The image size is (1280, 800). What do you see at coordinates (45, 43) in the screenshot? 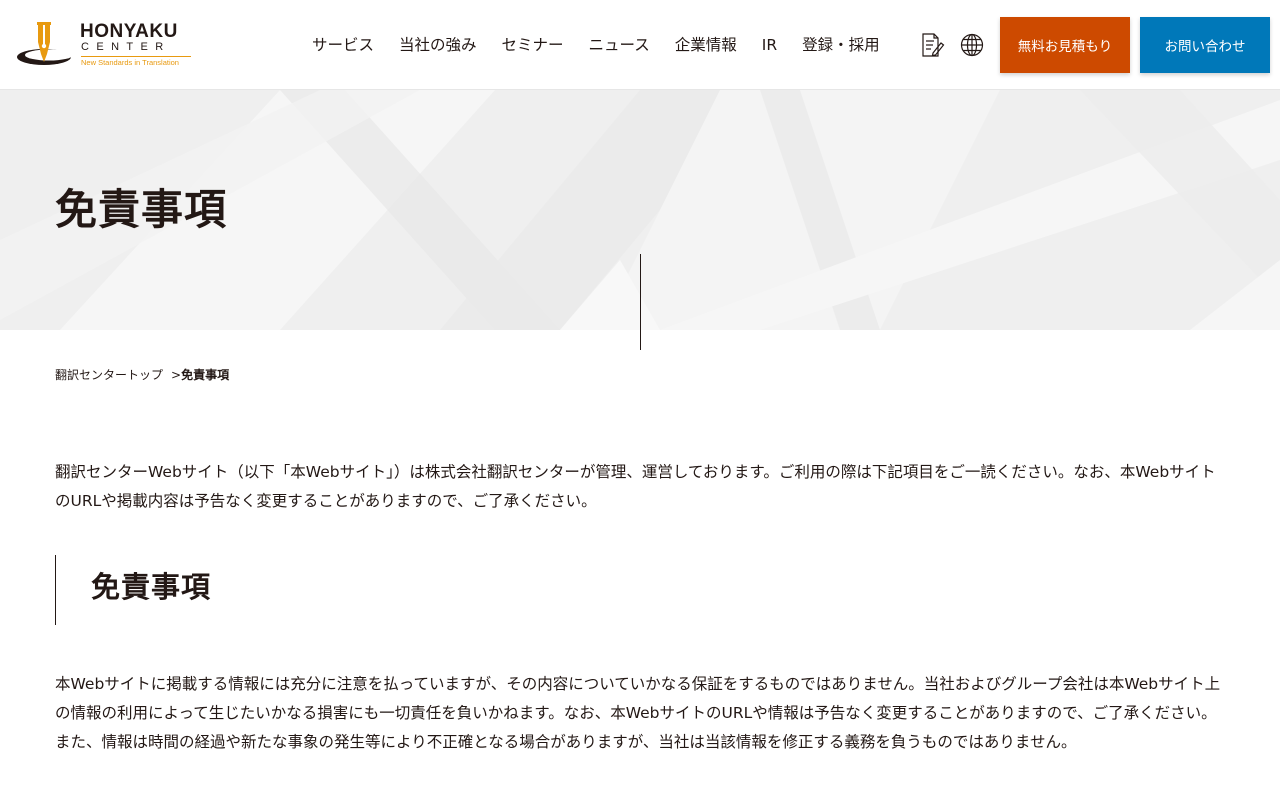
I see `pen-nib-logo-icon` at bounding box center [45, 43].